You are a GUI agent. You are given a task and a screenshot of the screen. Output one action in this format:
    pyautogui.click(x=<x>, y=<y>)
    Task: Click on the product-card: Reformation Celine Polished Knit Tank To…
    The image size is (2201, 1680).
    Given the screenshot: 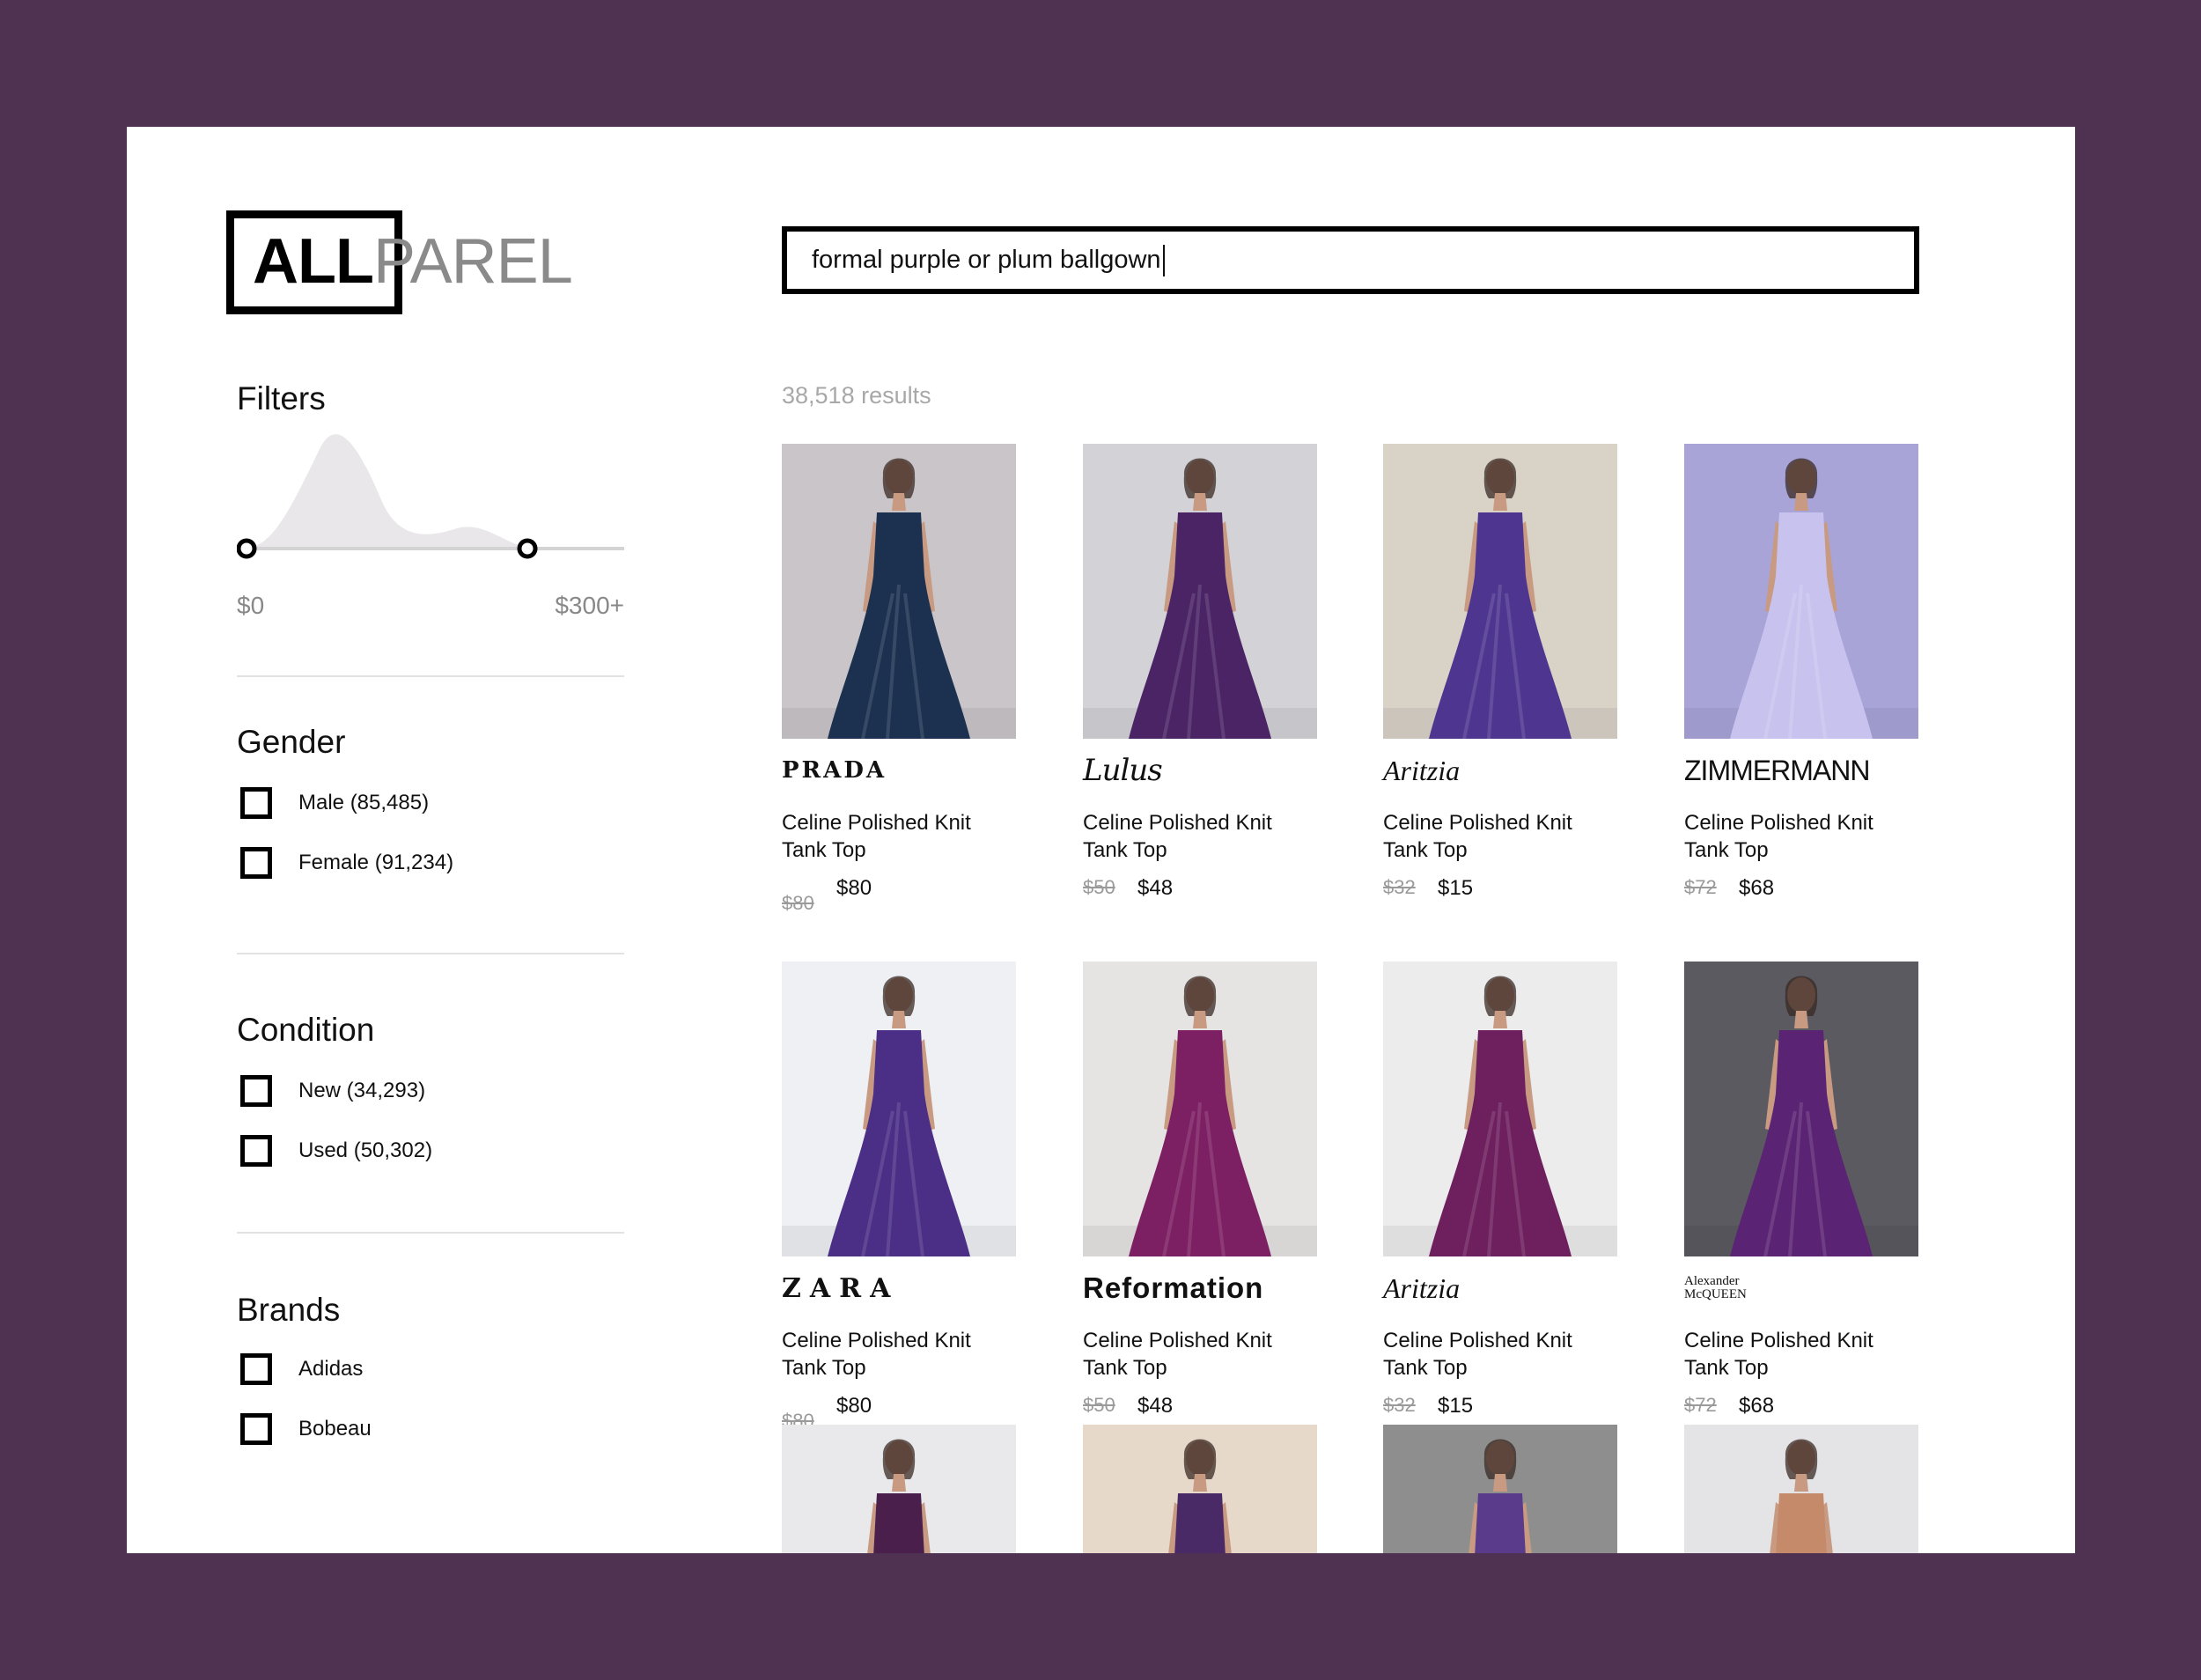 What is the action you would take?
    pyautogui.click(x=1200, y=1200)
    